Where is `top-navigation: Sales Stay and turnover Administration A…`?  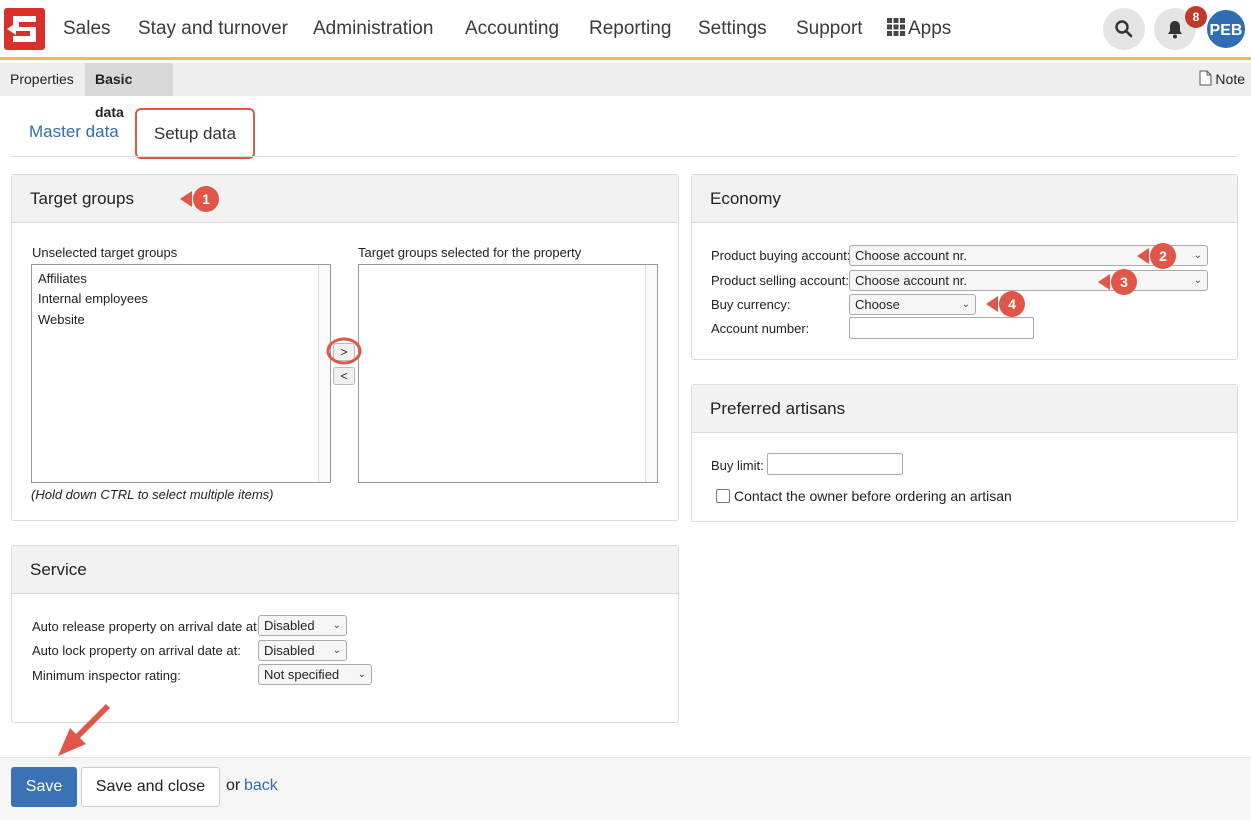
top-navigation: Sales Stay and turnover Administration A… is located at coordinates (625, 30).